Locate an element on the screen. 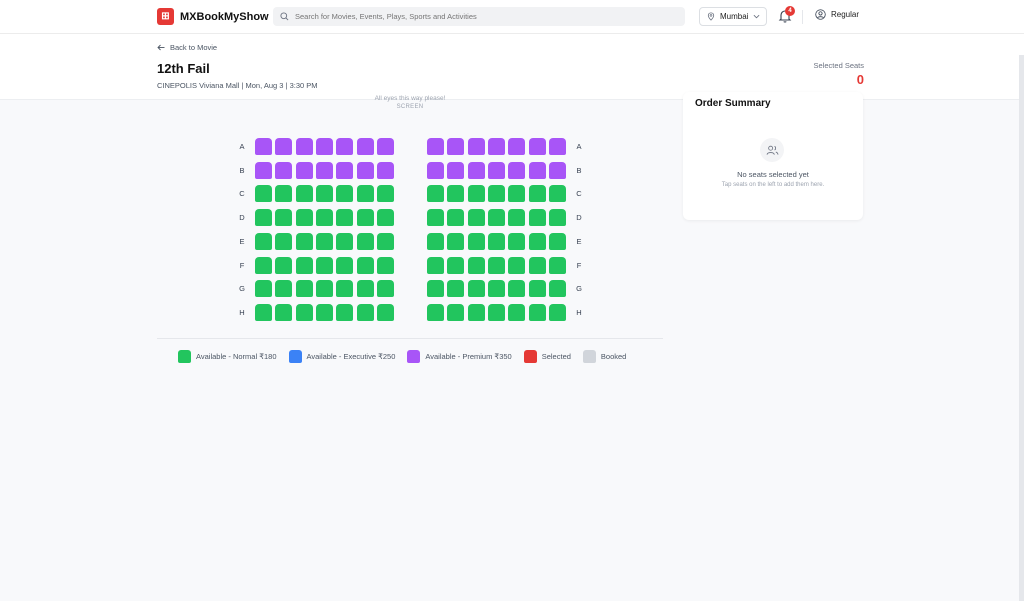 The height and width of the screenshot is (601, 1024). city-selector: Mumbai is located at coordinates (733, 16).